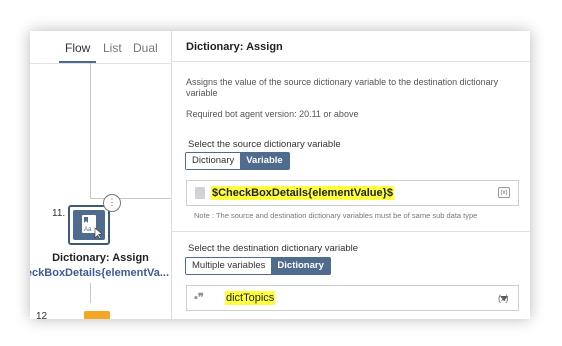  Describe the element at coordinates (234, 47) in the screenshot. I see `panel-title: Dictionary: Assign` at that location.